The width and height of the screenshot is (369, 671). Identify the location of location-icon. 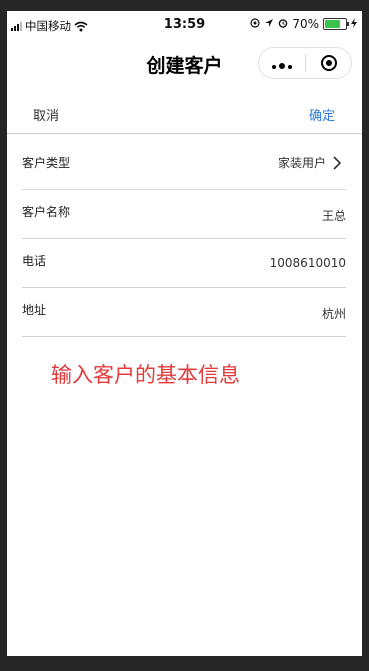
(255, 24).